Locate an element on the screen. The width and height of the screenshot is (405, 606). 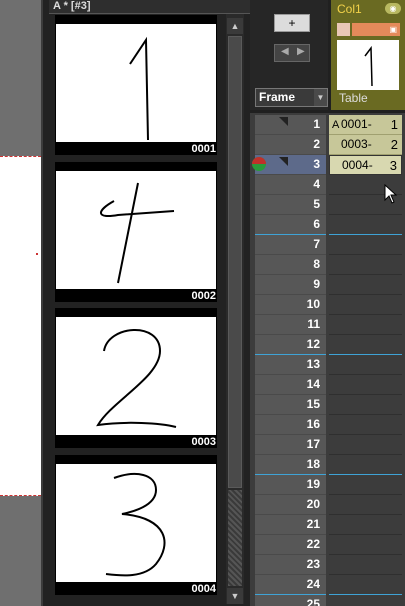
frame-dropdown-label: Frame is located at coordinates (277, 97).